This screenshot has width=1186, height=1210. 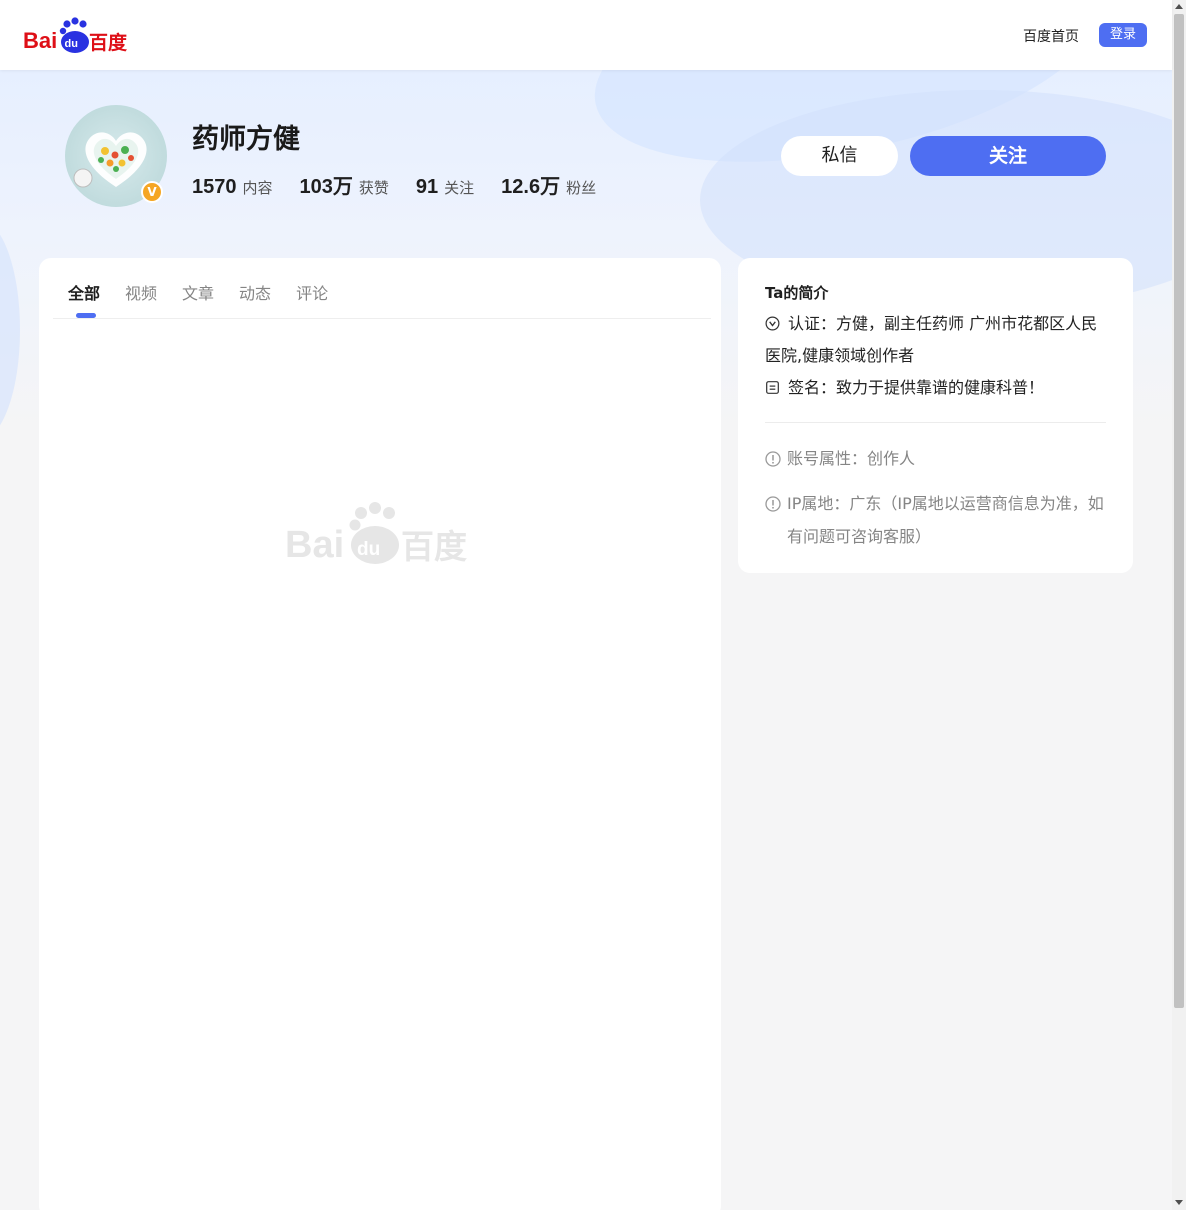 I want to click on top-navbar: Bai du 百度 百度首页 登录, so click(x=586, y=35).